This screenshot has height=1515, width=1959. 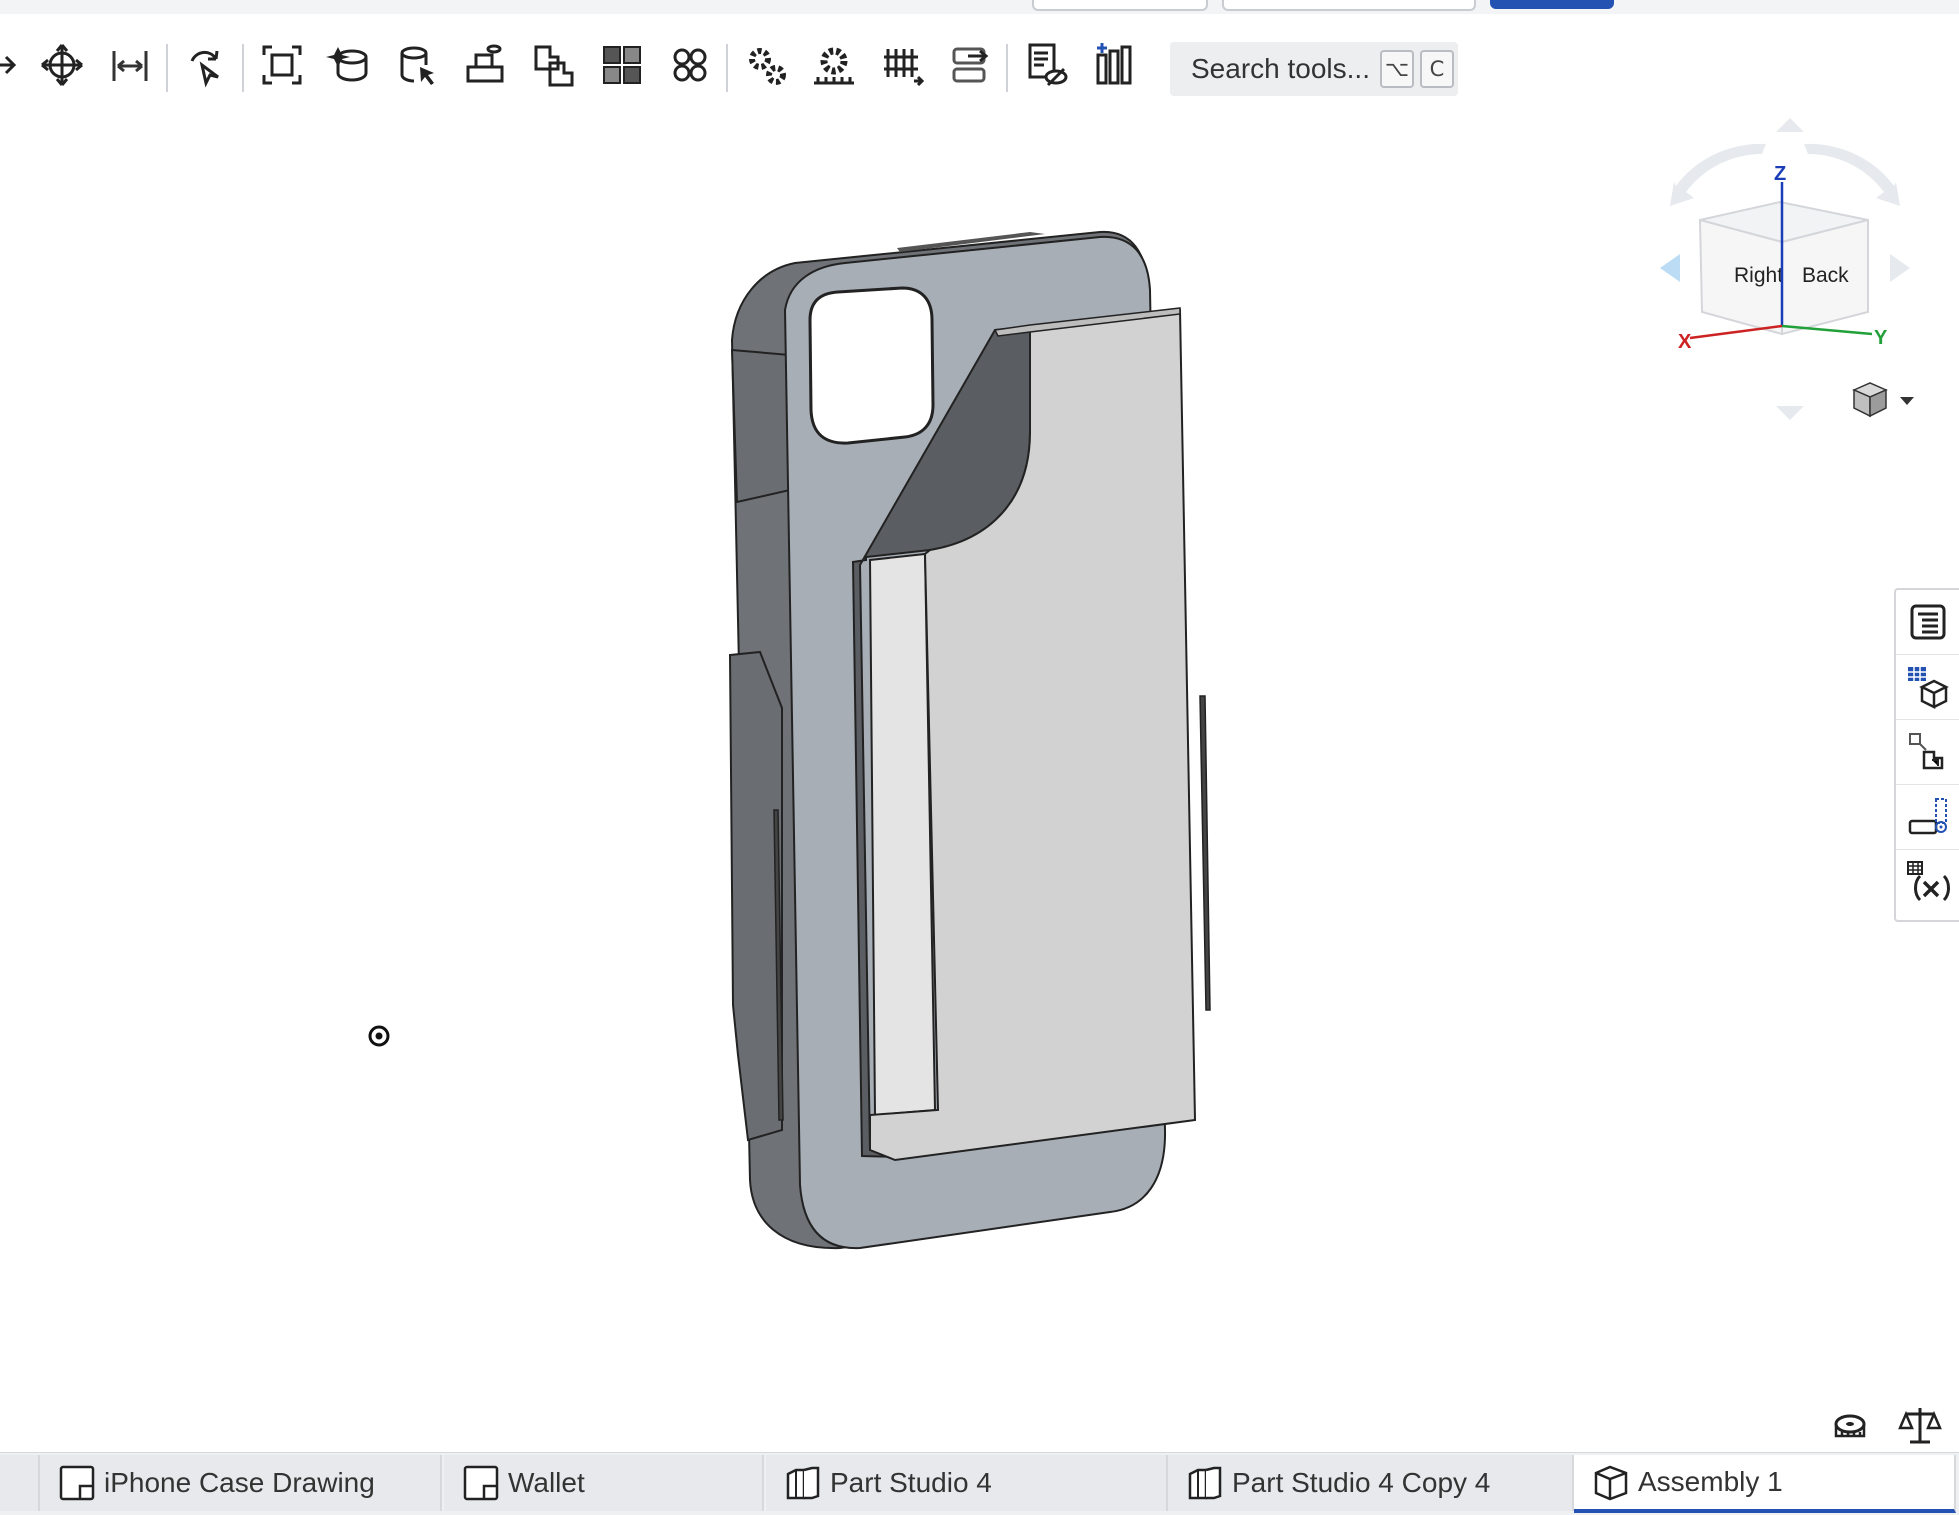 I want to click on tab-left-overflow, so click(x=20, y=1483).